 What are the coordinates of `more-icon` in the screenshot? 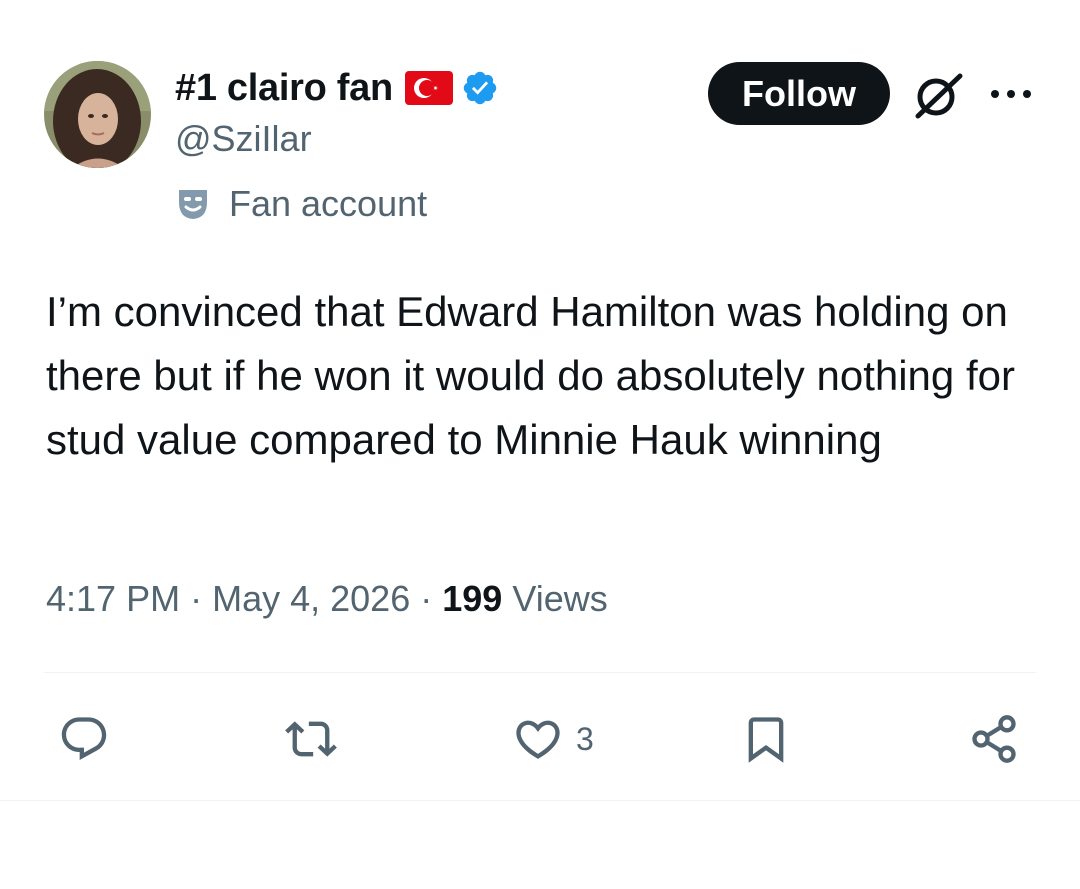 It's located at (1011, 94).